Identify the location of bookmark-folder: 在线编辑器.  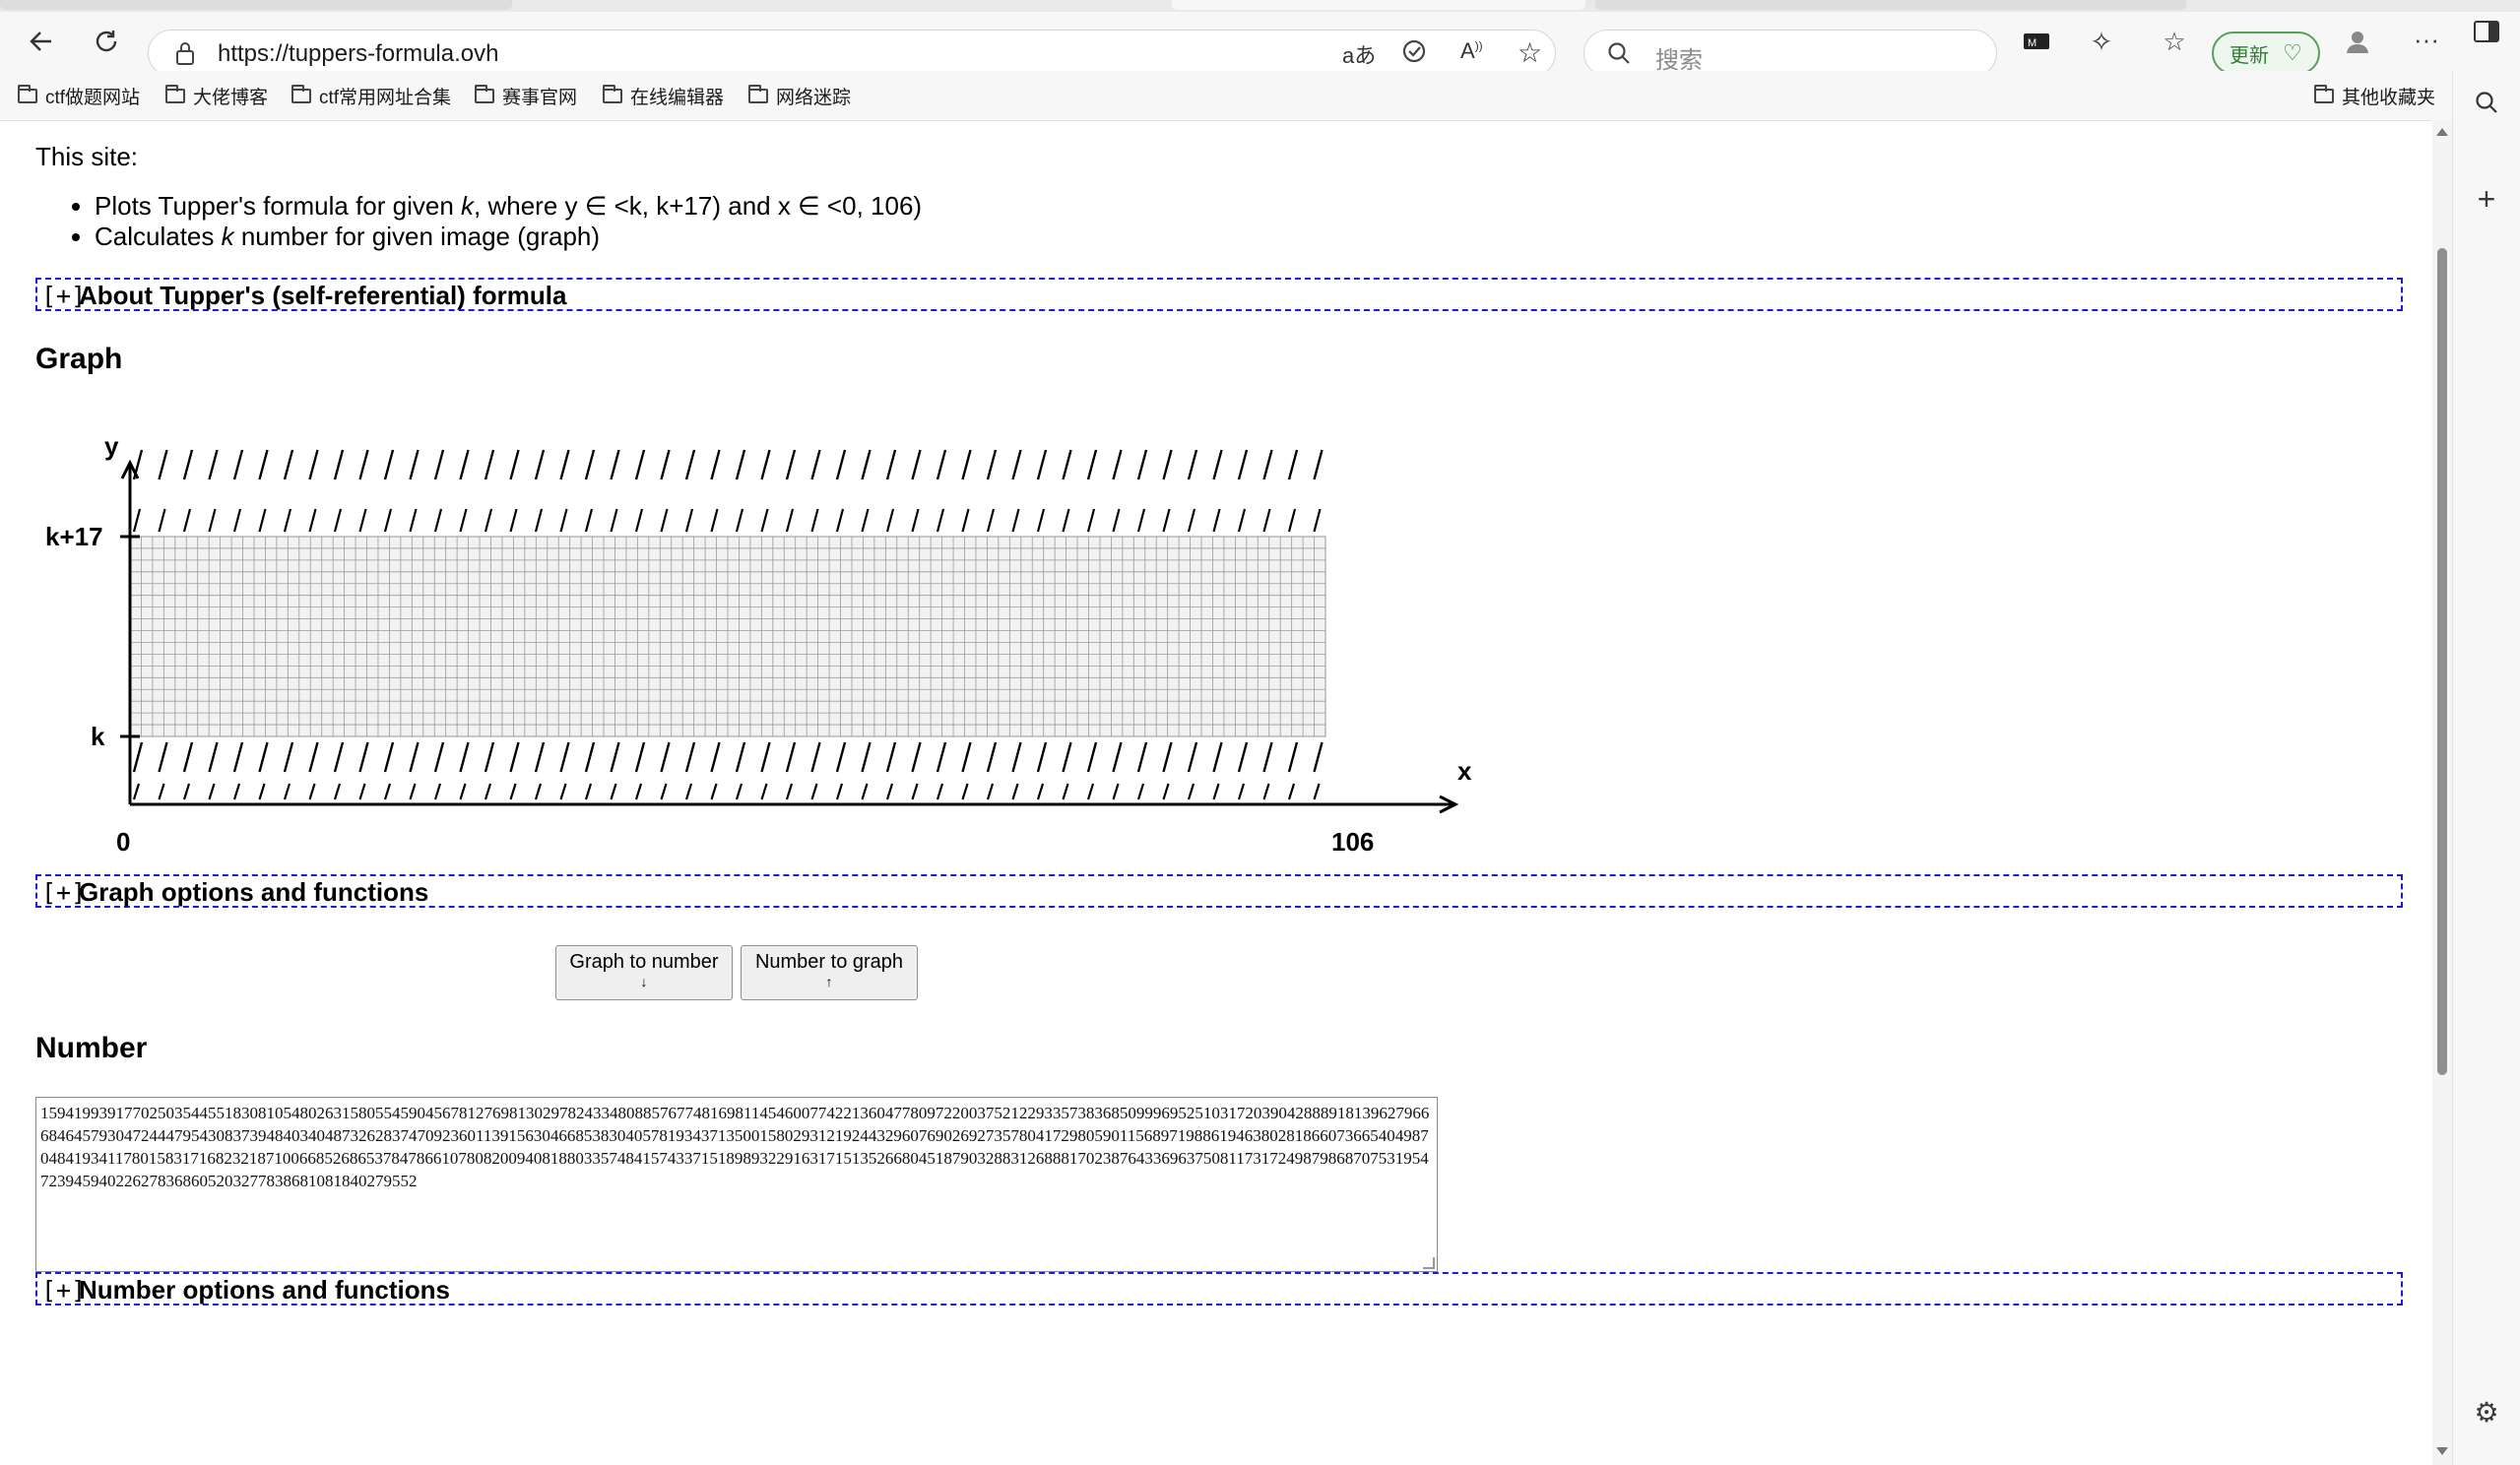
(663, 95).